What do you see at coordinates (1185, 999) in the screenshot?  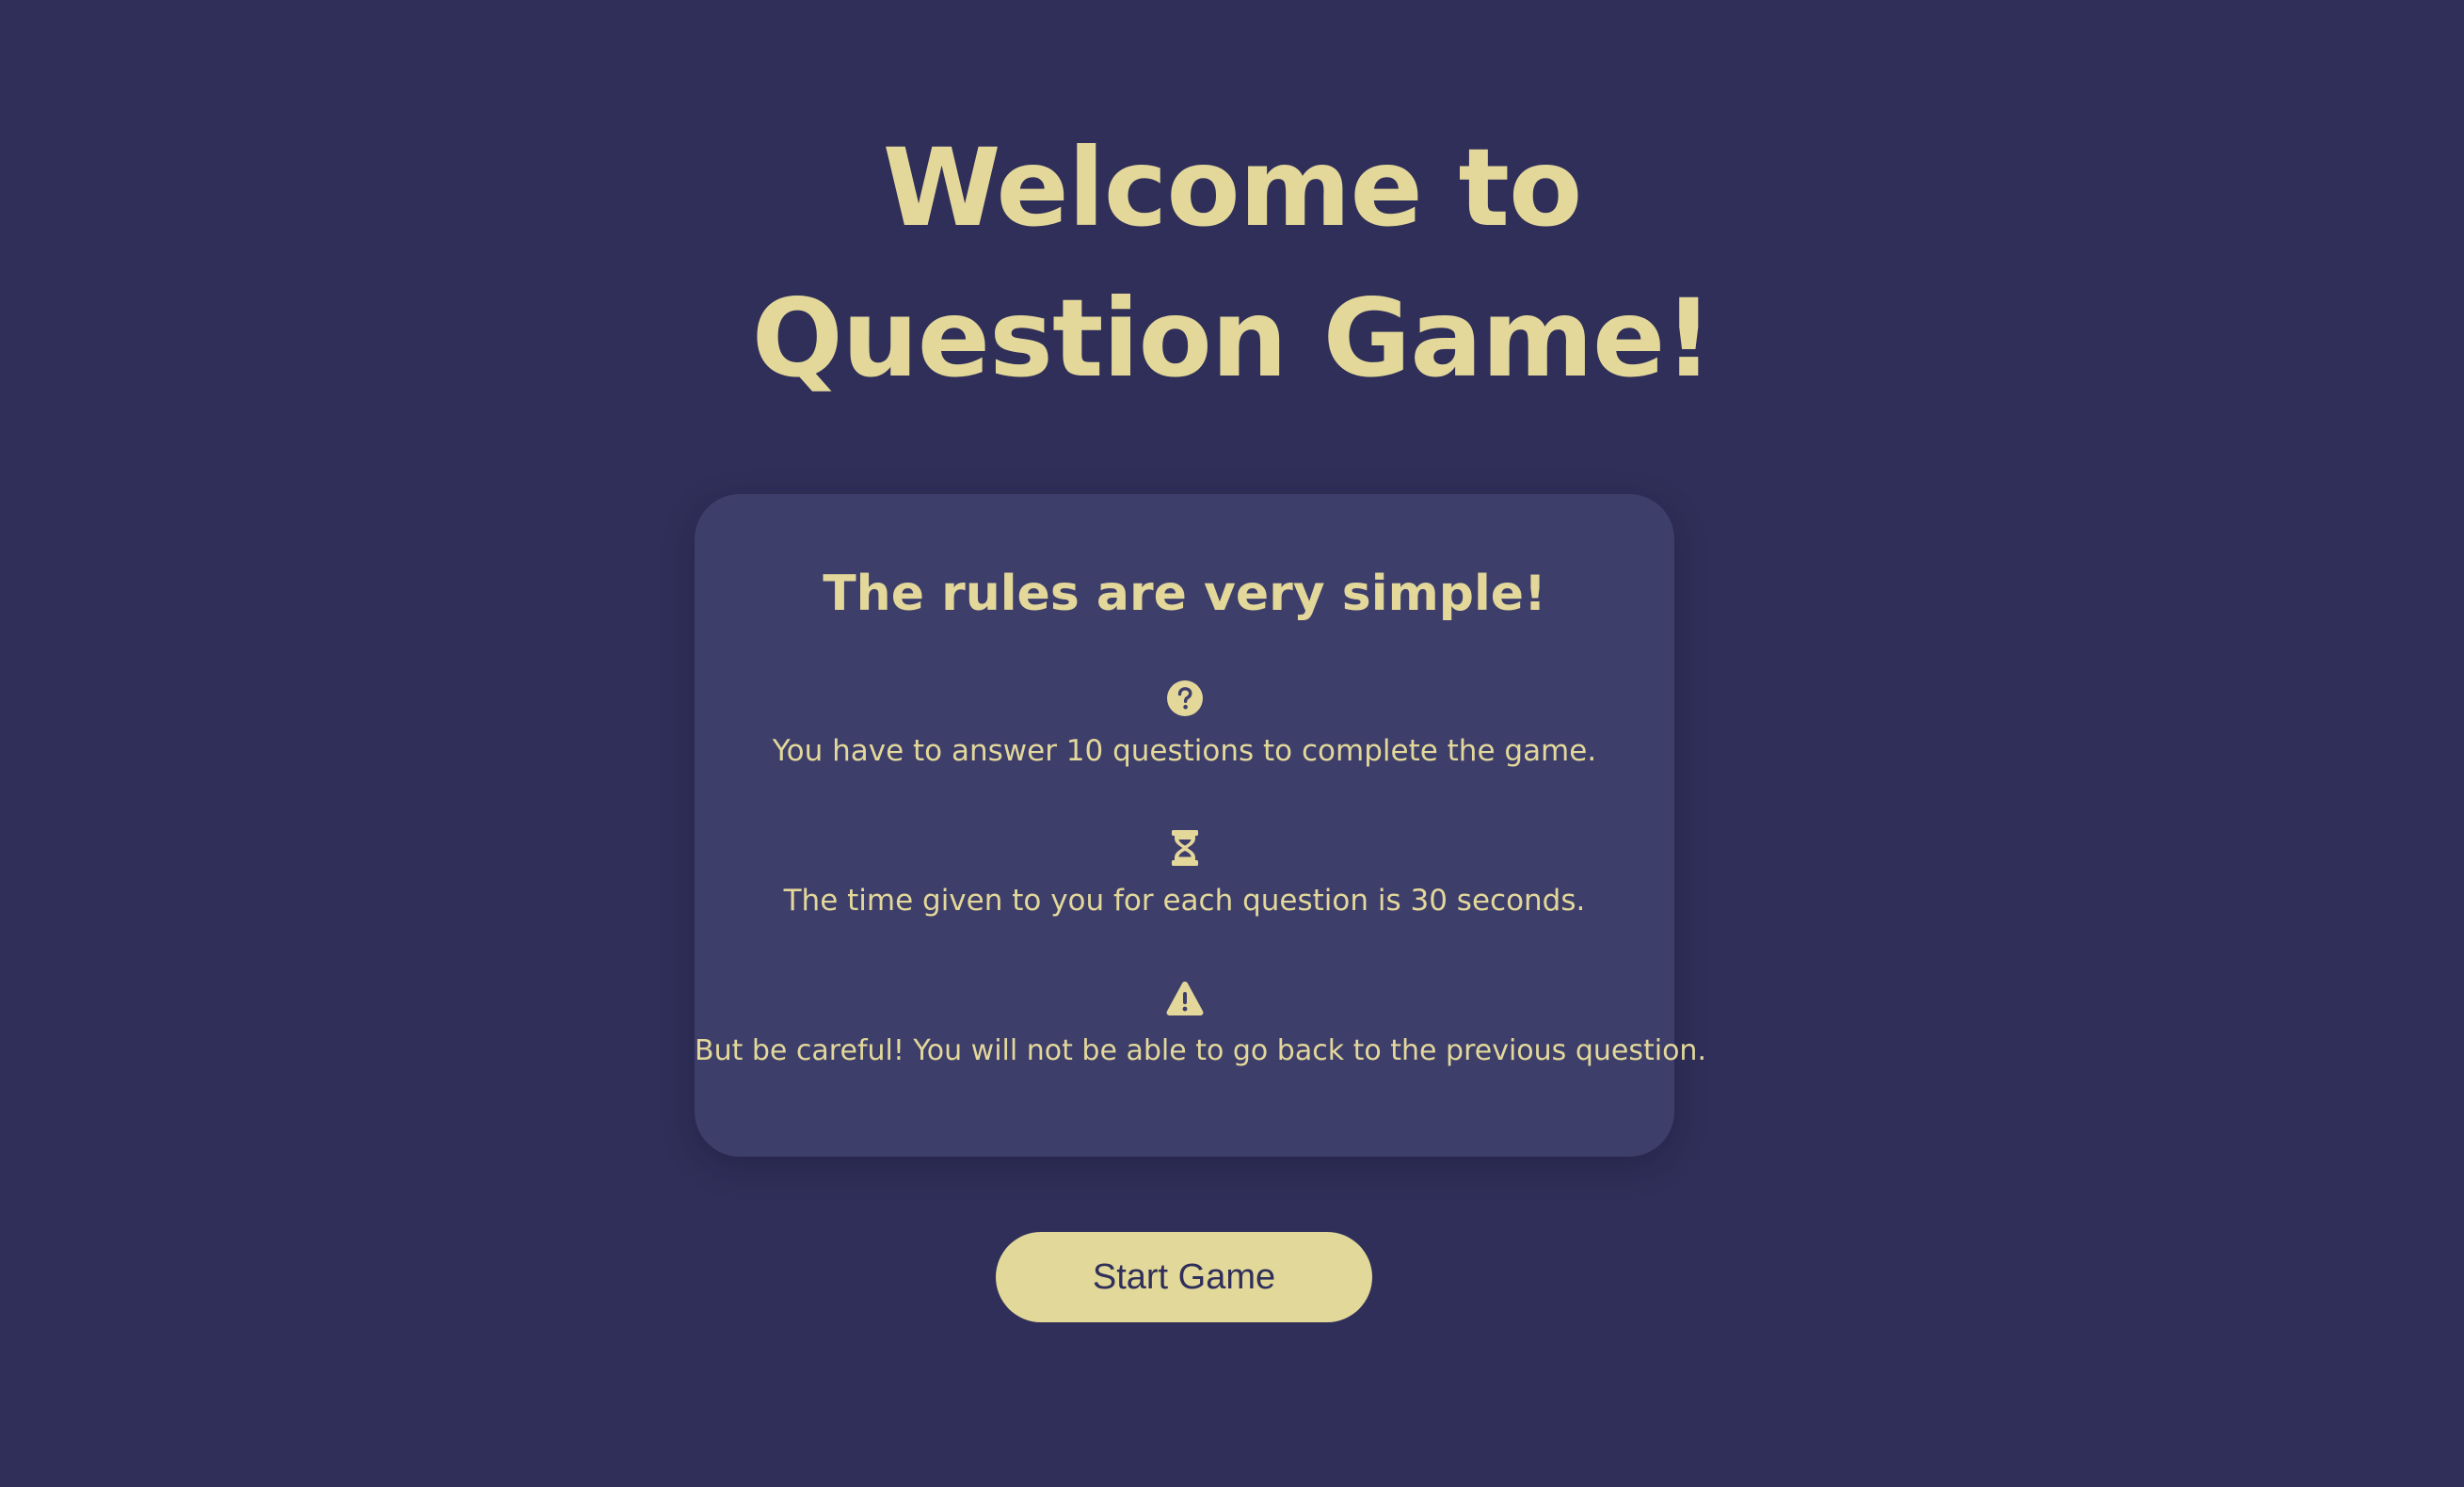 I see `warning-icon` at bounding box center [1185, 999].